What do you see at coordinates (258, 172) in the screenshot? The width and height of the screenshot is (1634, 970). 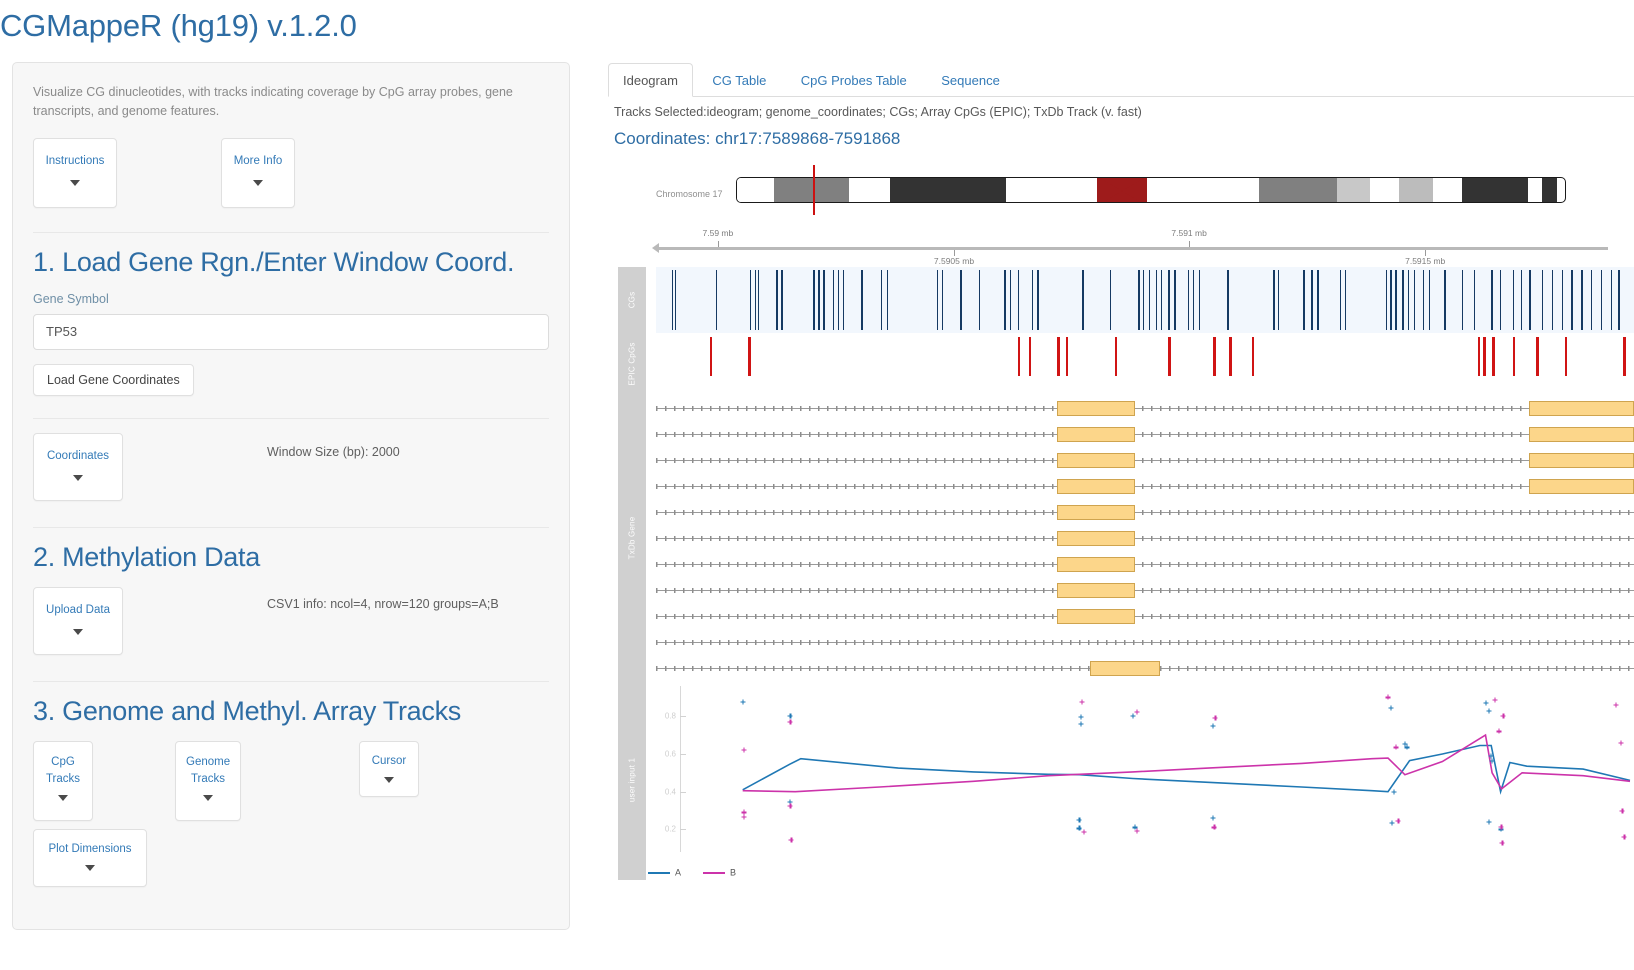 I see `more-info-dropdown: More Info` at bounding box center [258, 172].